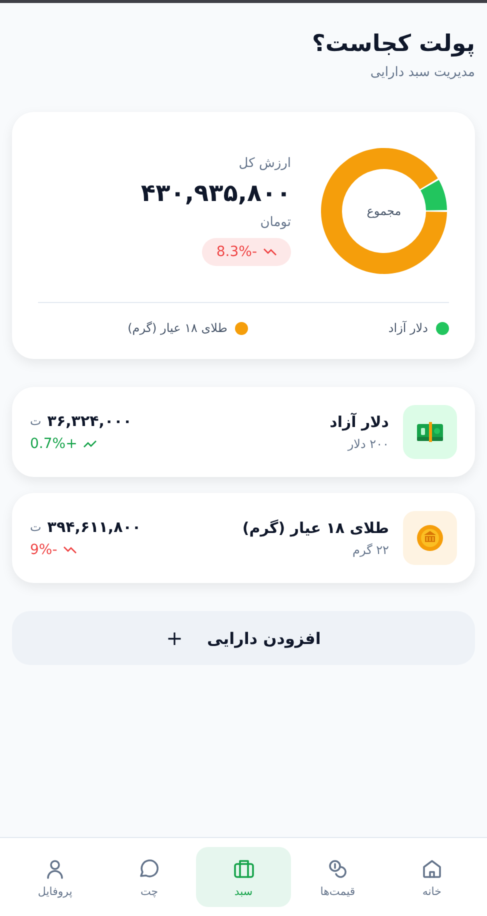 The height and width of the screenshot is (916, 487). I want to click on nav-tab: خانه, so click(431, 877).